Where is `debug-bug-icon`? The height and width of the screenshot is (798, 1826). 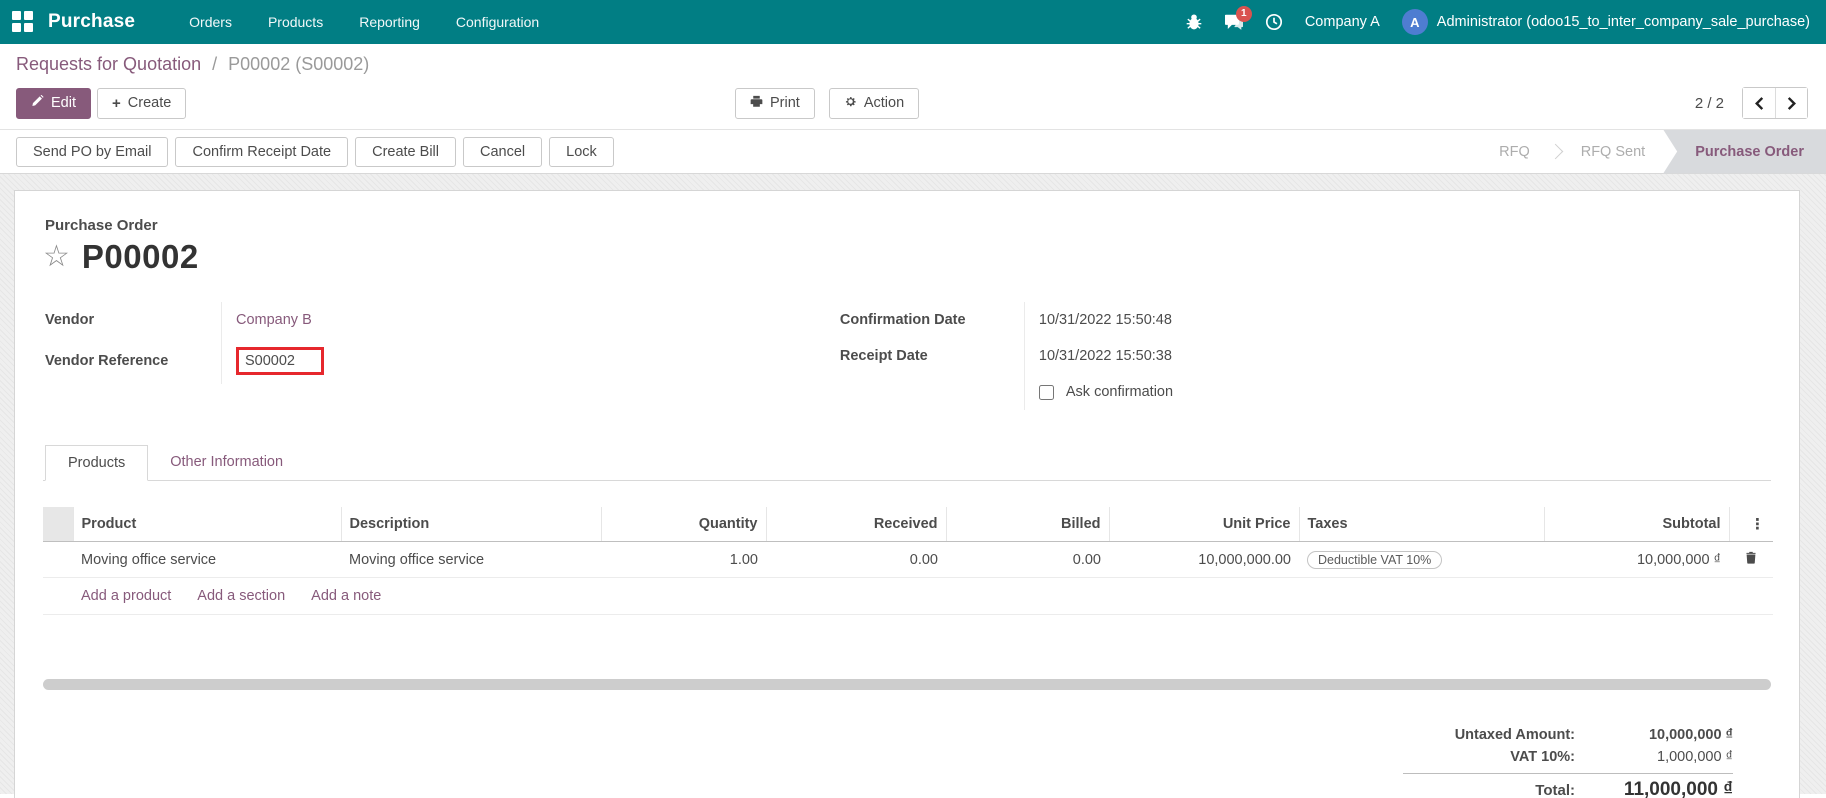 debug-bug-icon is located at coordinates (1194, 22).